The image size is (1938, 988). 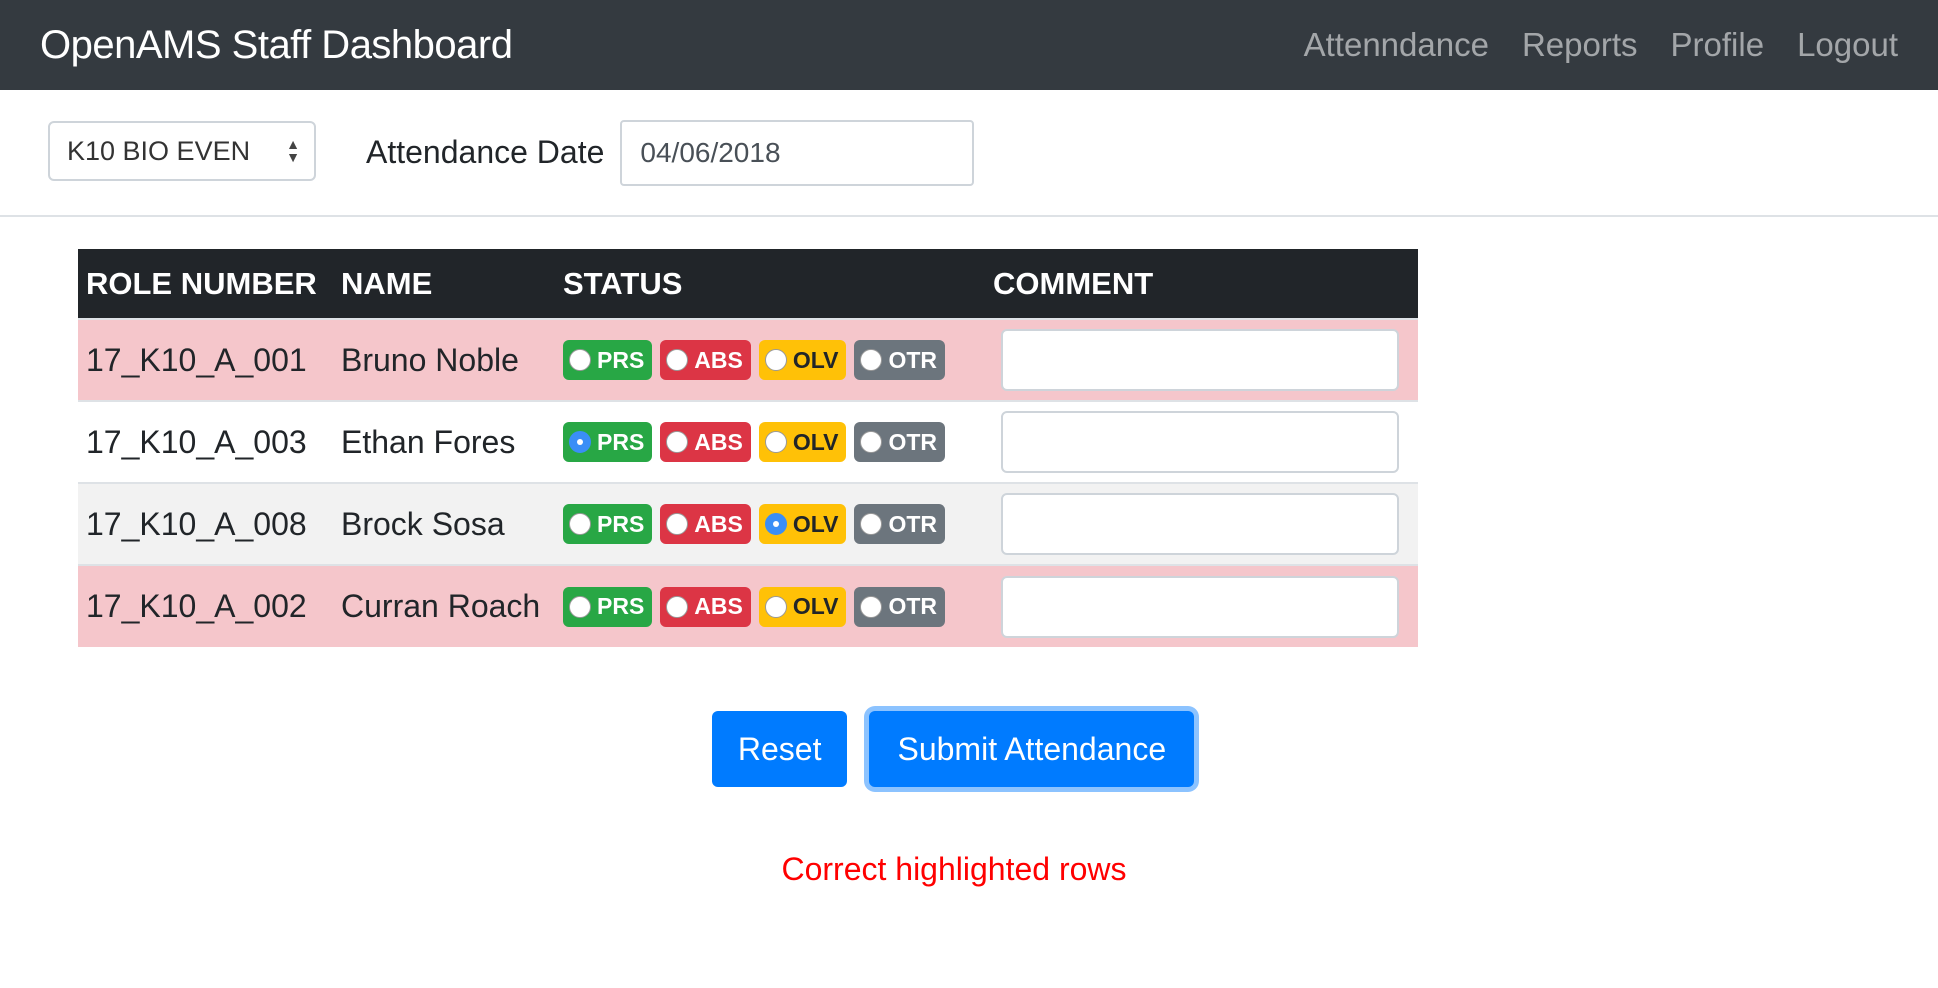 I want to click on nav-links: Attenndance Reports Profile Logout, so click(x=1601, y=45).